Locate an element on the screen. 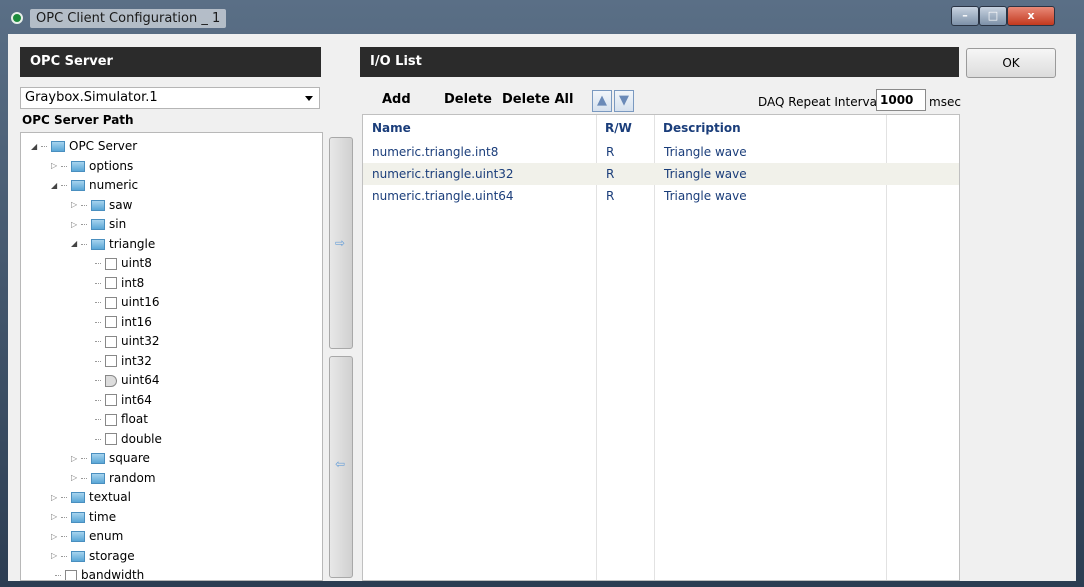 The width and height of the screenshot is (1084, 587). tree-node: ▷ options is located at coordinates (92, 166).